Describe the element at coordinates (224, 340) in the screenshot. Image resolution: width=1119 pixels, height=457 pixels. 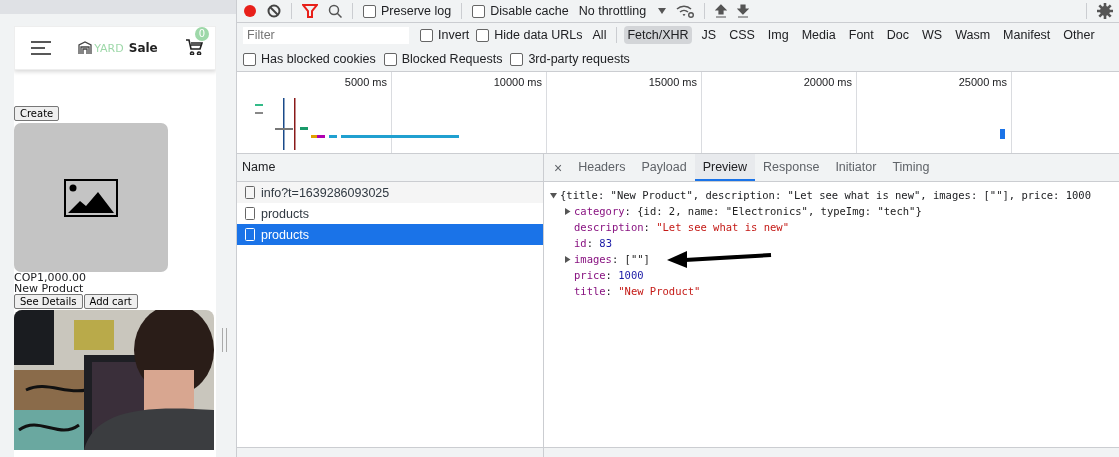
I see `resize-handle` at that location.